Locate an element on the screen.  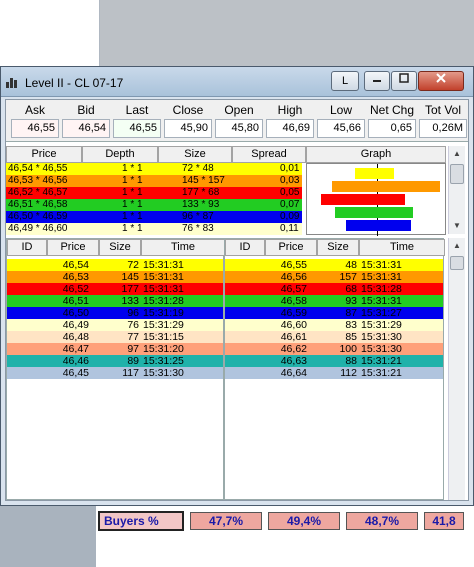
depth-header-depth: Depth is located at coordinates (120, 154).